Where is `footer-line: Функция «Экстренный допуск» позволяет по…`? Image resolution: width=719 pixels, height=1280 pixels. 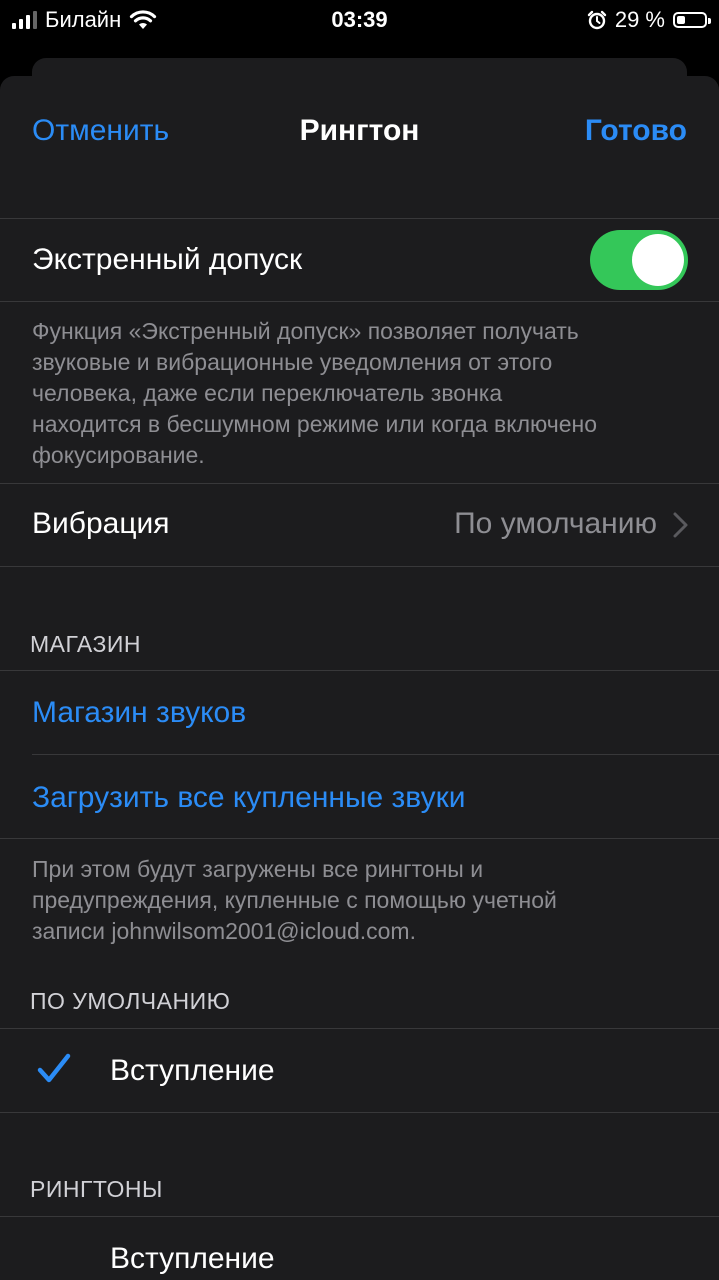
footer-line: Функция «Экстренный допуск» позволяет по… is located at coordinates (305, 331).